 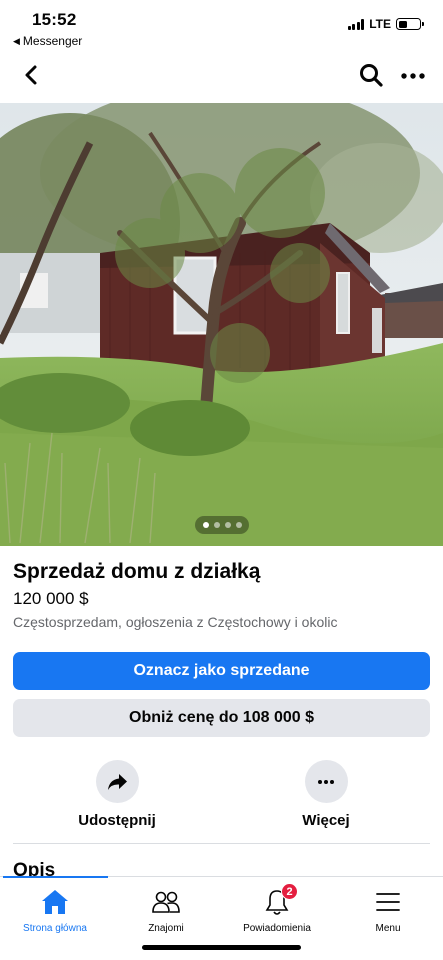 What do you see at coordinates (117, 781) in the screenshot?
I see `share-icon` at bounding box center [117, 781].